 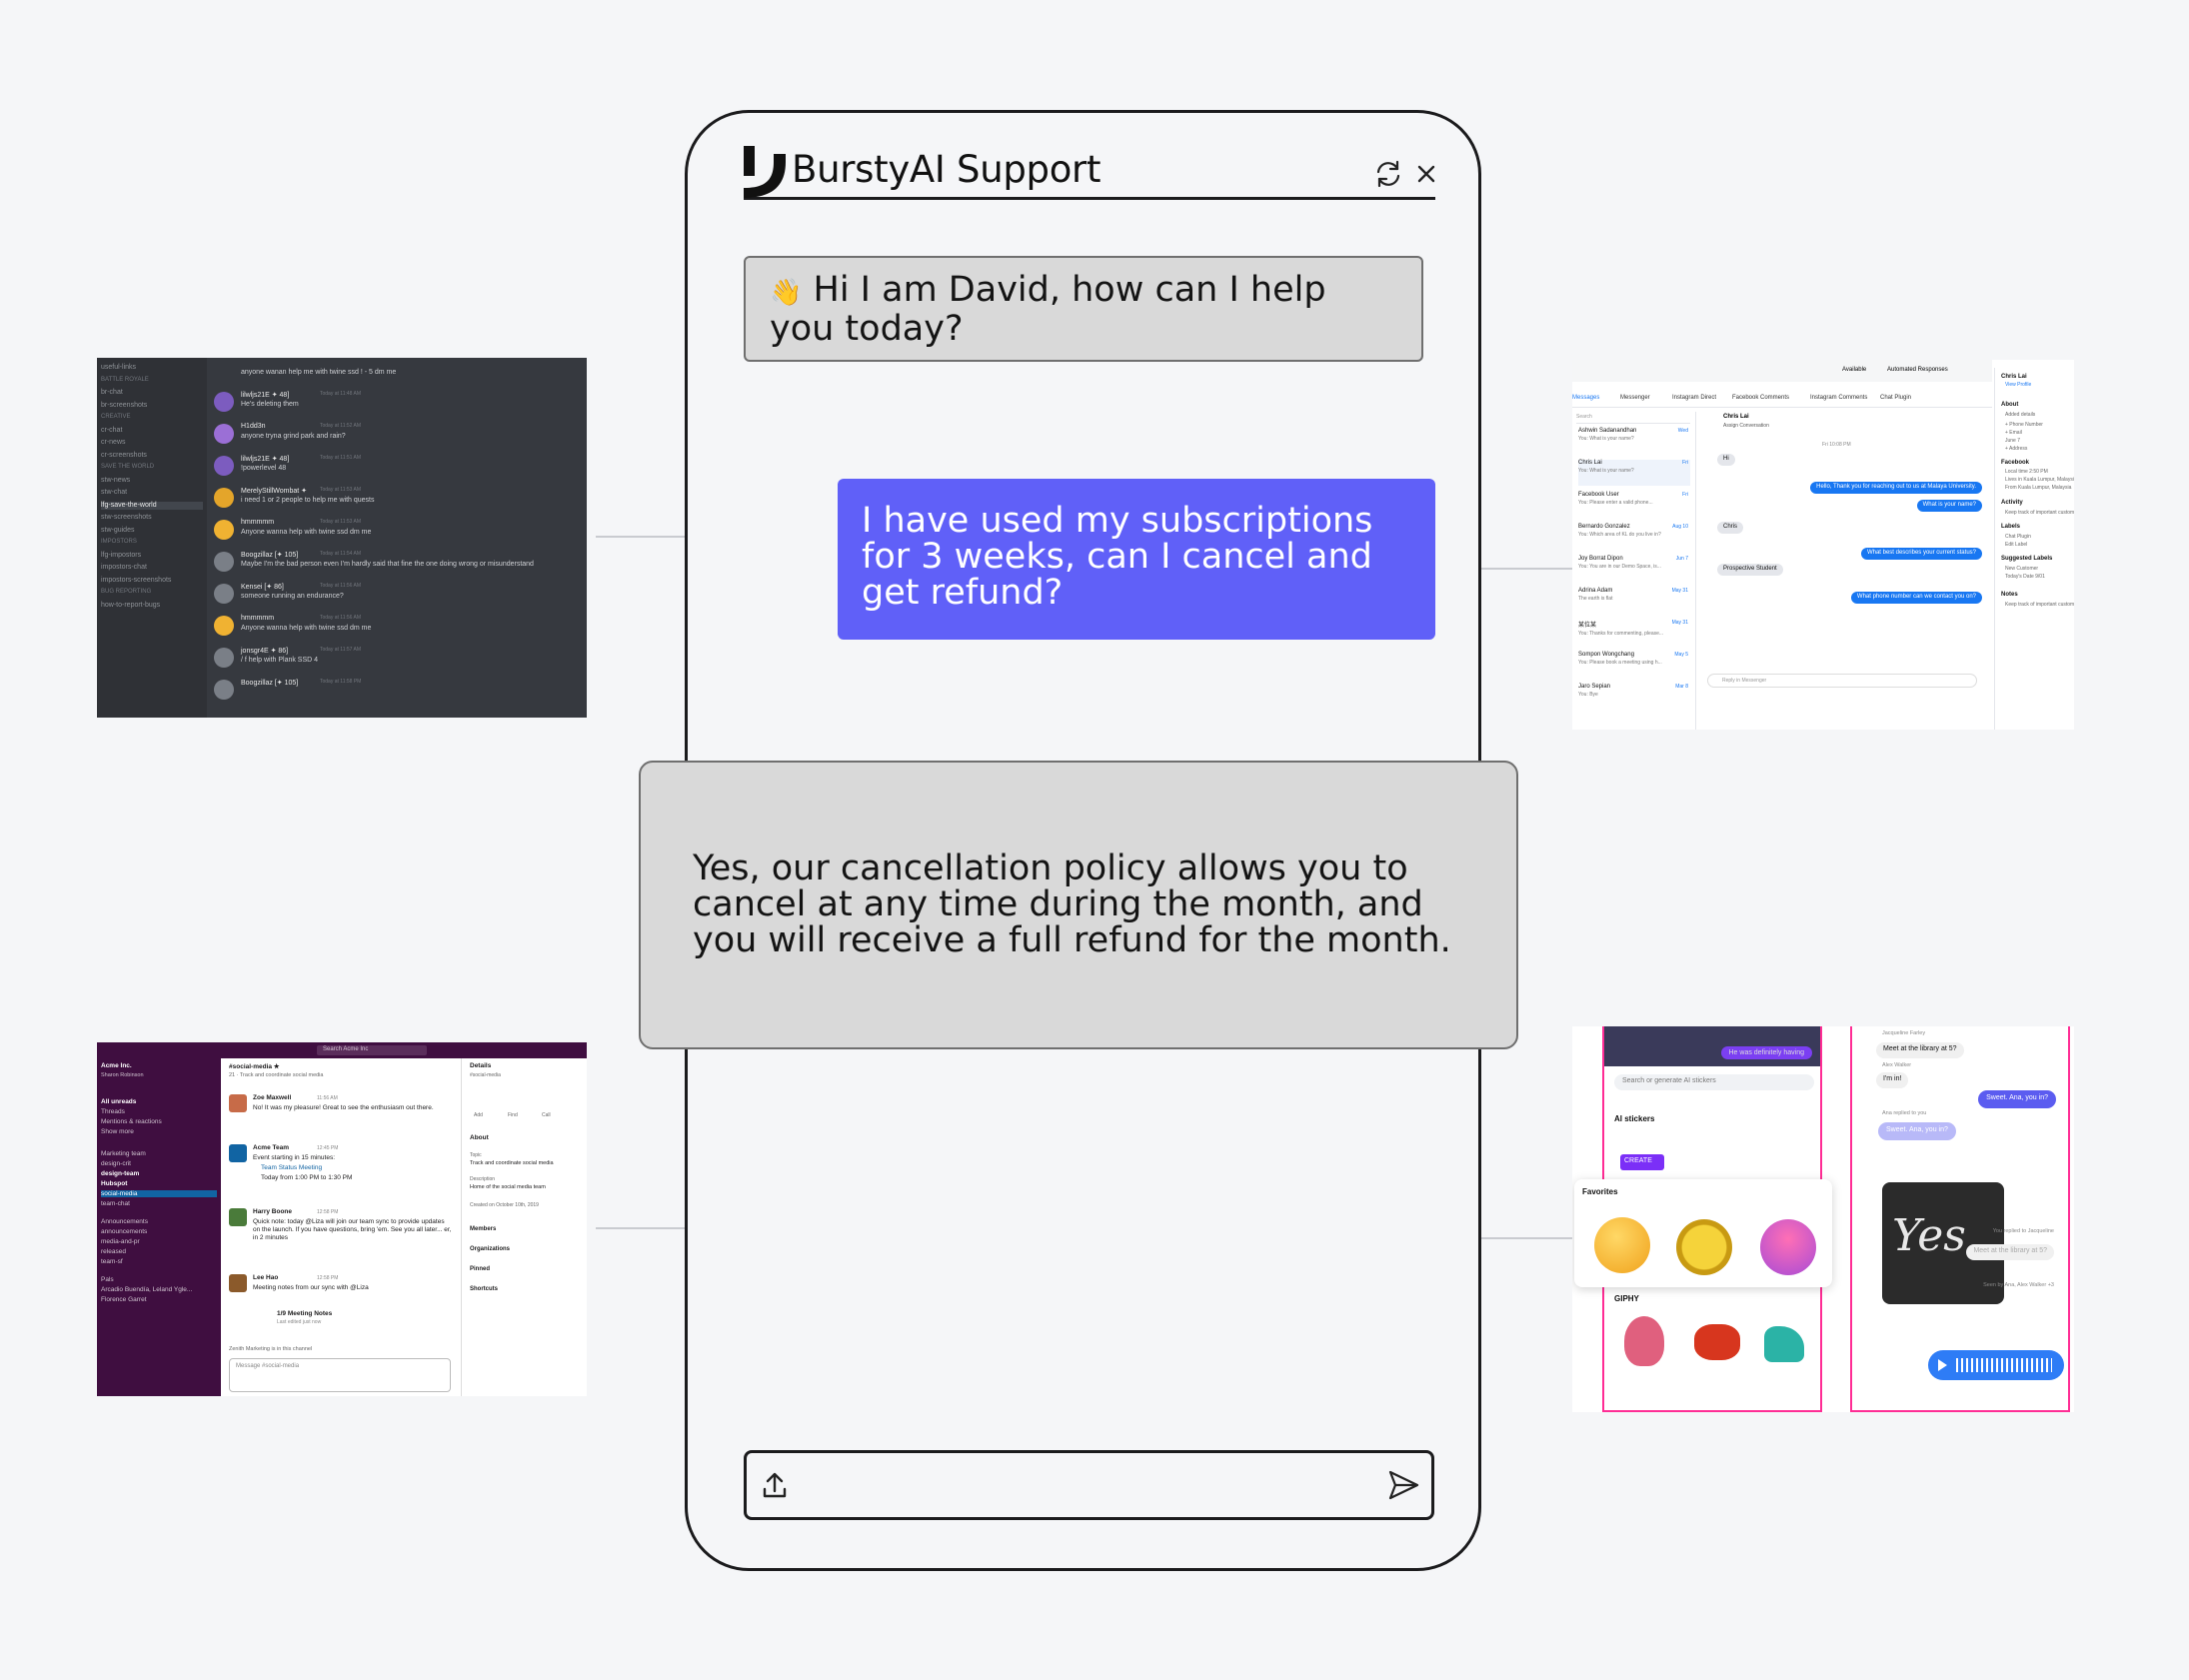 I want to click on discord-channel: stw-chat, so click(x=114, y=493).